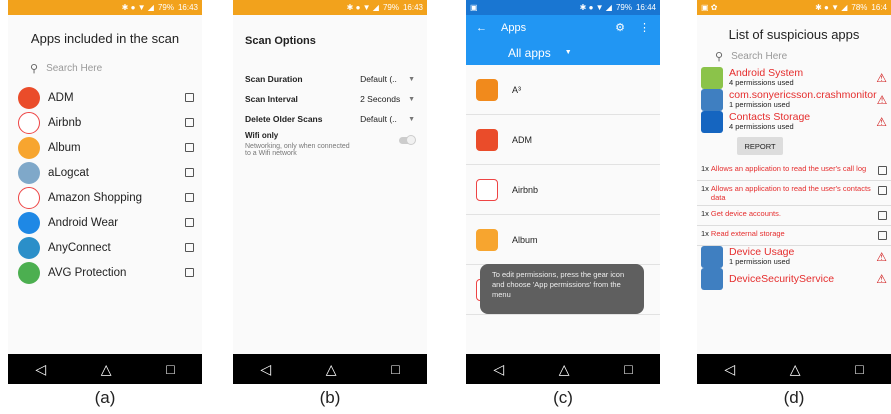 The image size is (891, 414). I want to click on option-row: Scan Duration Default (.. ▼, so click(330, 79).